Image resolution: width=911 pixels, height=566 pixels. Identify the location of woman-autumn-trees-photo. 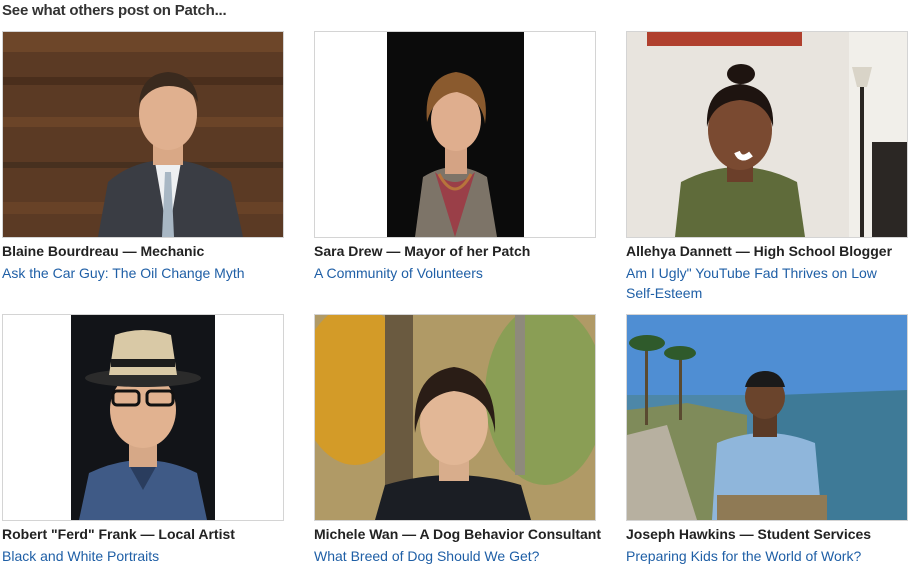
(455, 417).